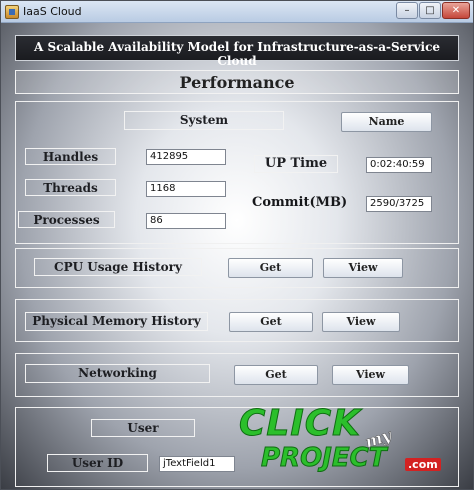  What do you see at coordinates (271, 322) in the screenshot?
I see `memory-get-button: Get` at bounding box center [271, 322].